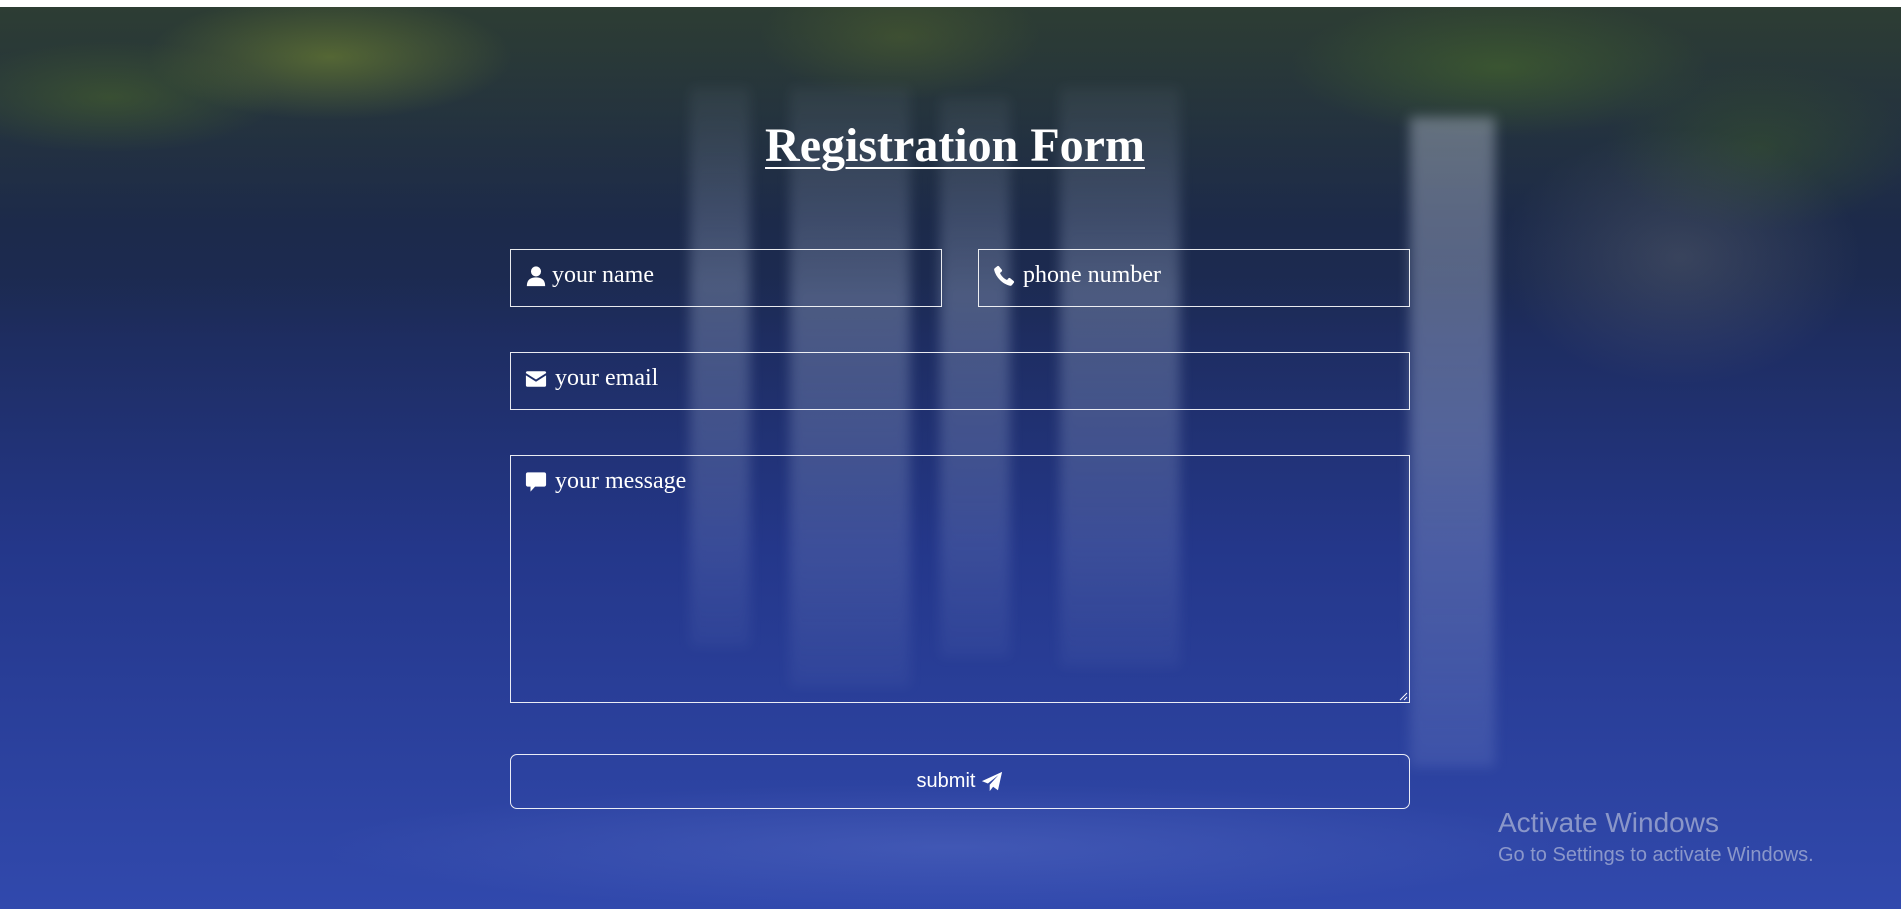 This screenshot has height=909, width=1901. What do you see at coordinates (536, 379) in the screenshot?
I see `envelope-icon` at bounding box center [536, 379].